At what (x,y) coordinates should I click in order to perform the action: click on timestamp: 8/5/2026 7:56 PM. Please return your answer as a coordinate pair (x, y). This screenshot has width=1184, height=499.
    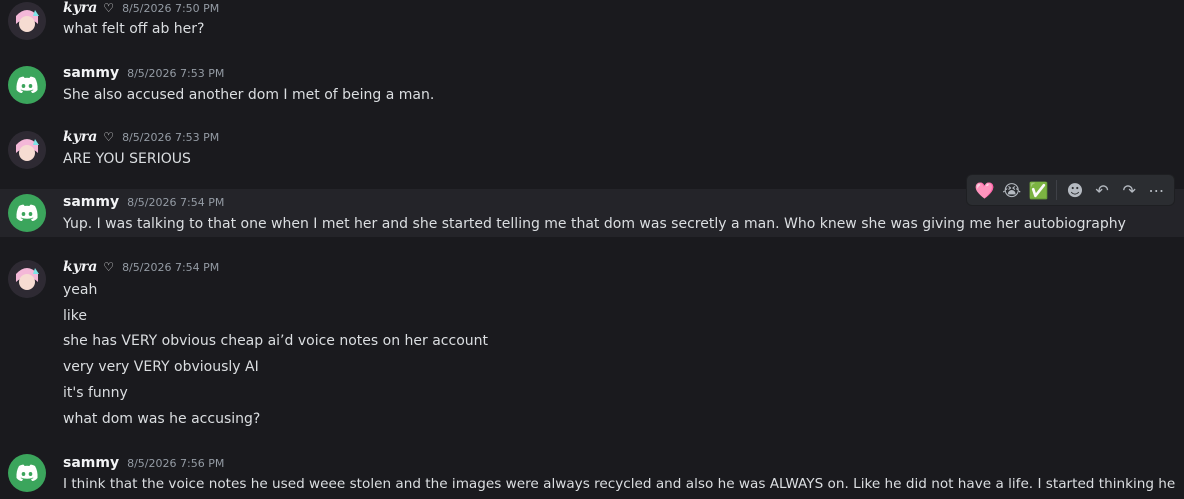
    Looking at the image, I should click on (176, 463).